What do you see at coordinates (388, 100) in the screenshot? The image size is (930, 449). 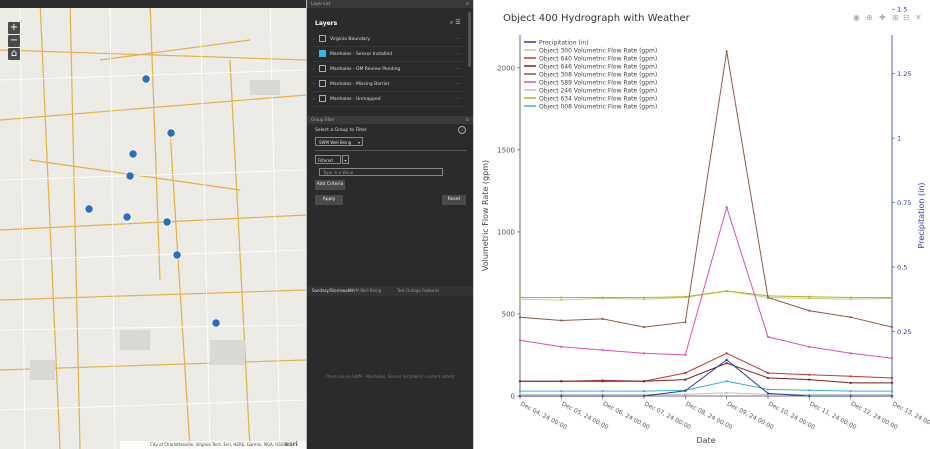 I see `layer-item: › Manholes - Unmapped ···` at bounding box center [388, 100].